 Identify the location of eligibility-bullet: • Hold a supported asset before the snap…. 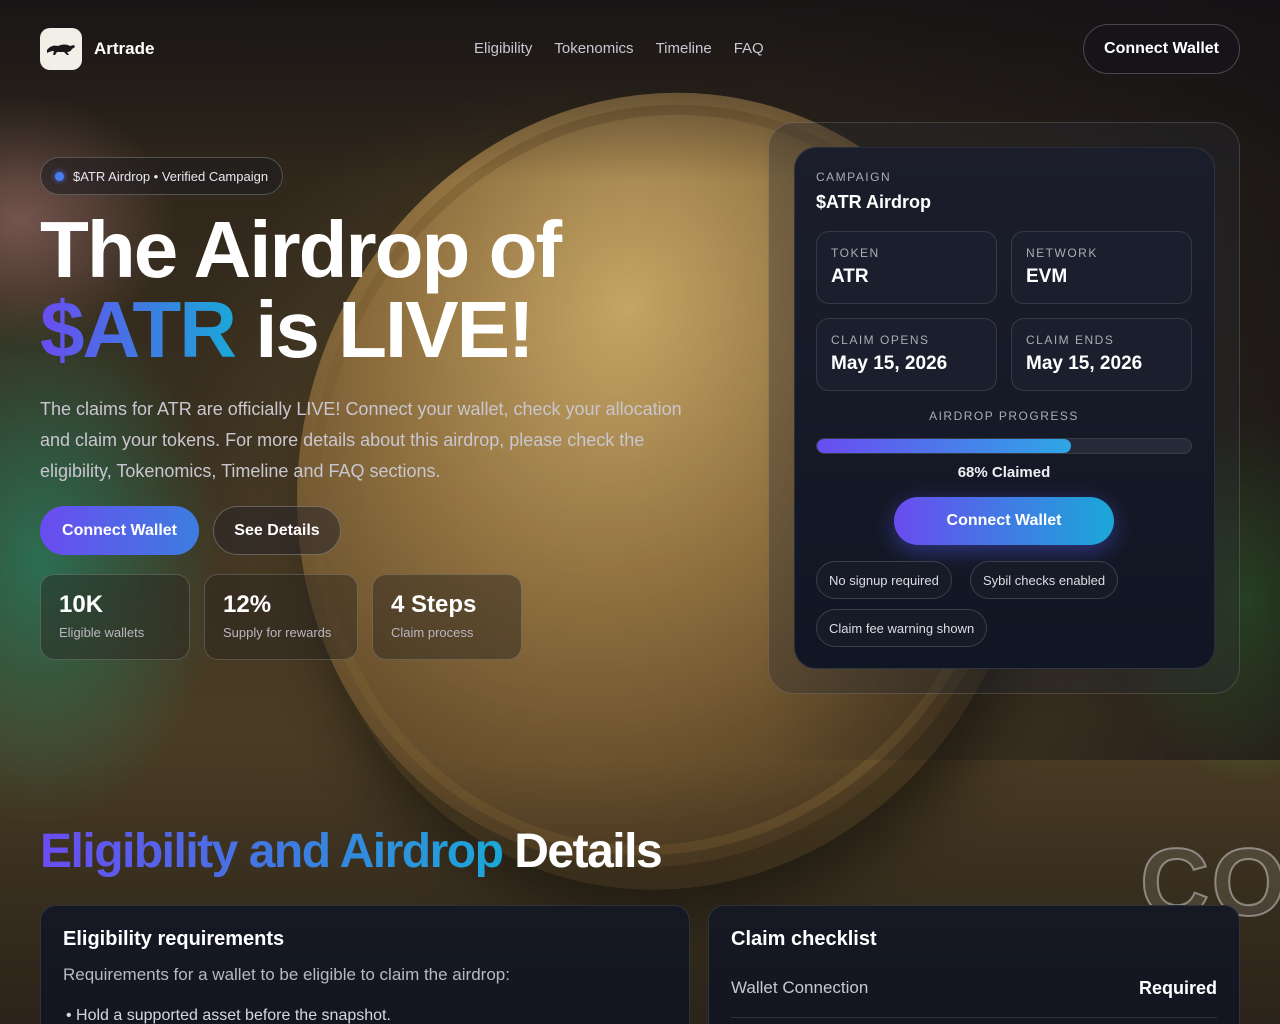
(228, 1015).